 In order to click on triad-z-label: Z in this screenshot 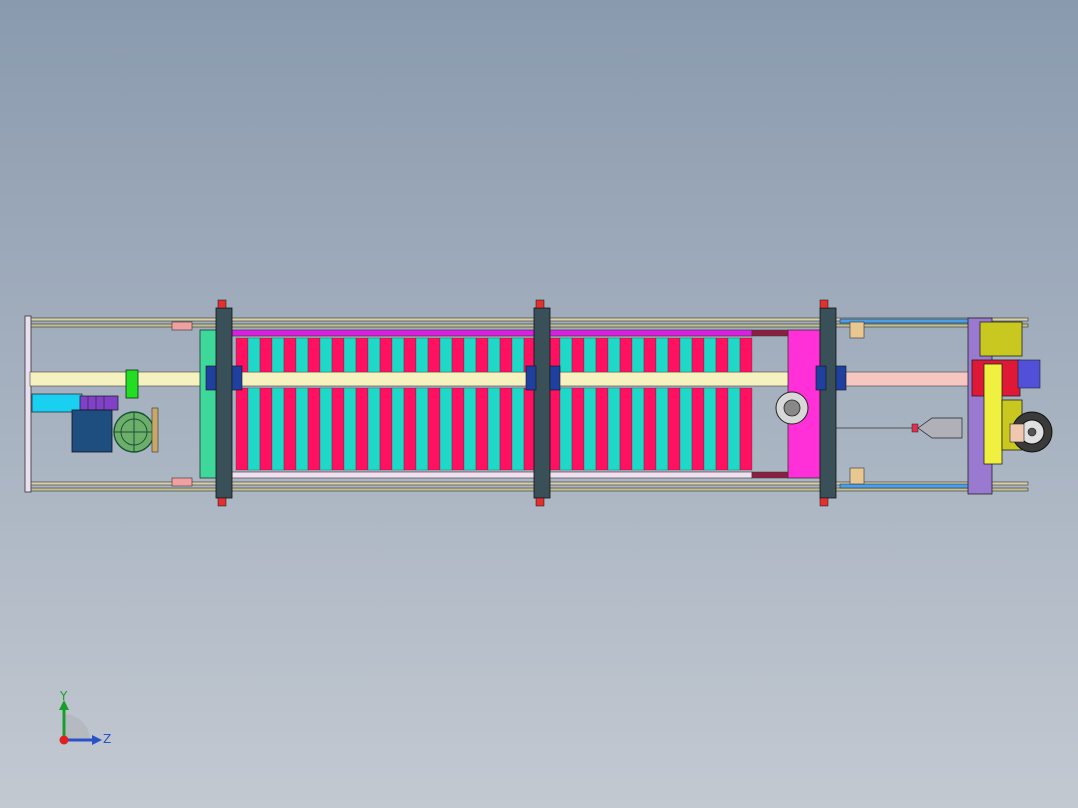, I will do `click(107, 739)`.